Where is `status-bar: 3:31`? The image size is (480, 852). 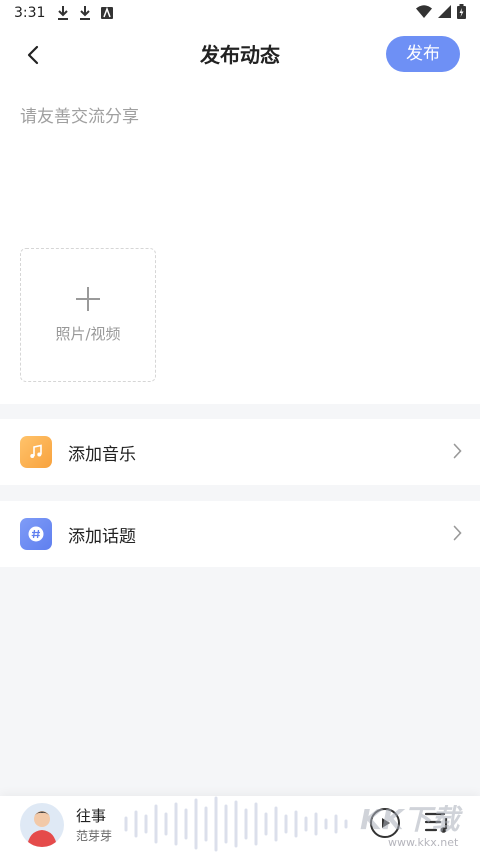
status-bar: 3:31 is located at coordinates (240, 13).